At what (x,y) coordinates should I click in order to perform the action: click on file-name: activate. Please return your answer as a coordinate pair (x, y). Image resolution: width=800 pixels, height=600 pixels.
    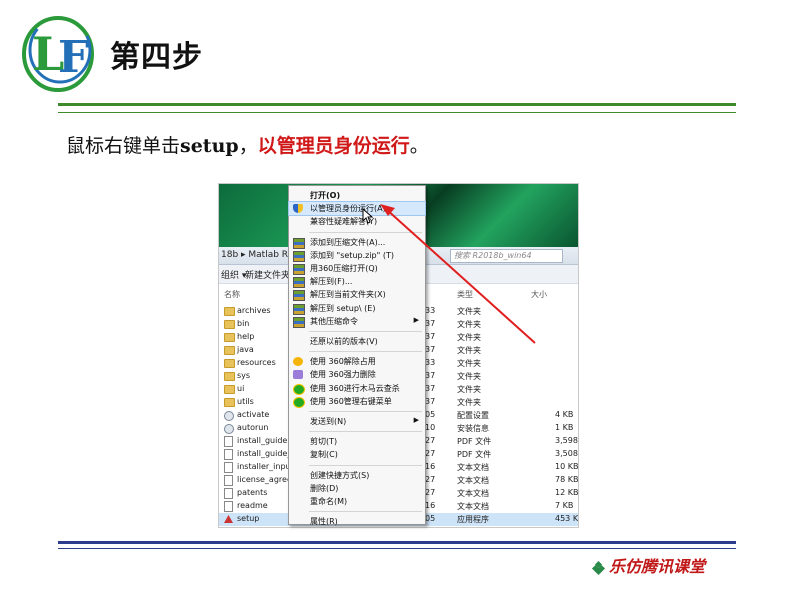
    Looking at the image, I should click on (253, 414).